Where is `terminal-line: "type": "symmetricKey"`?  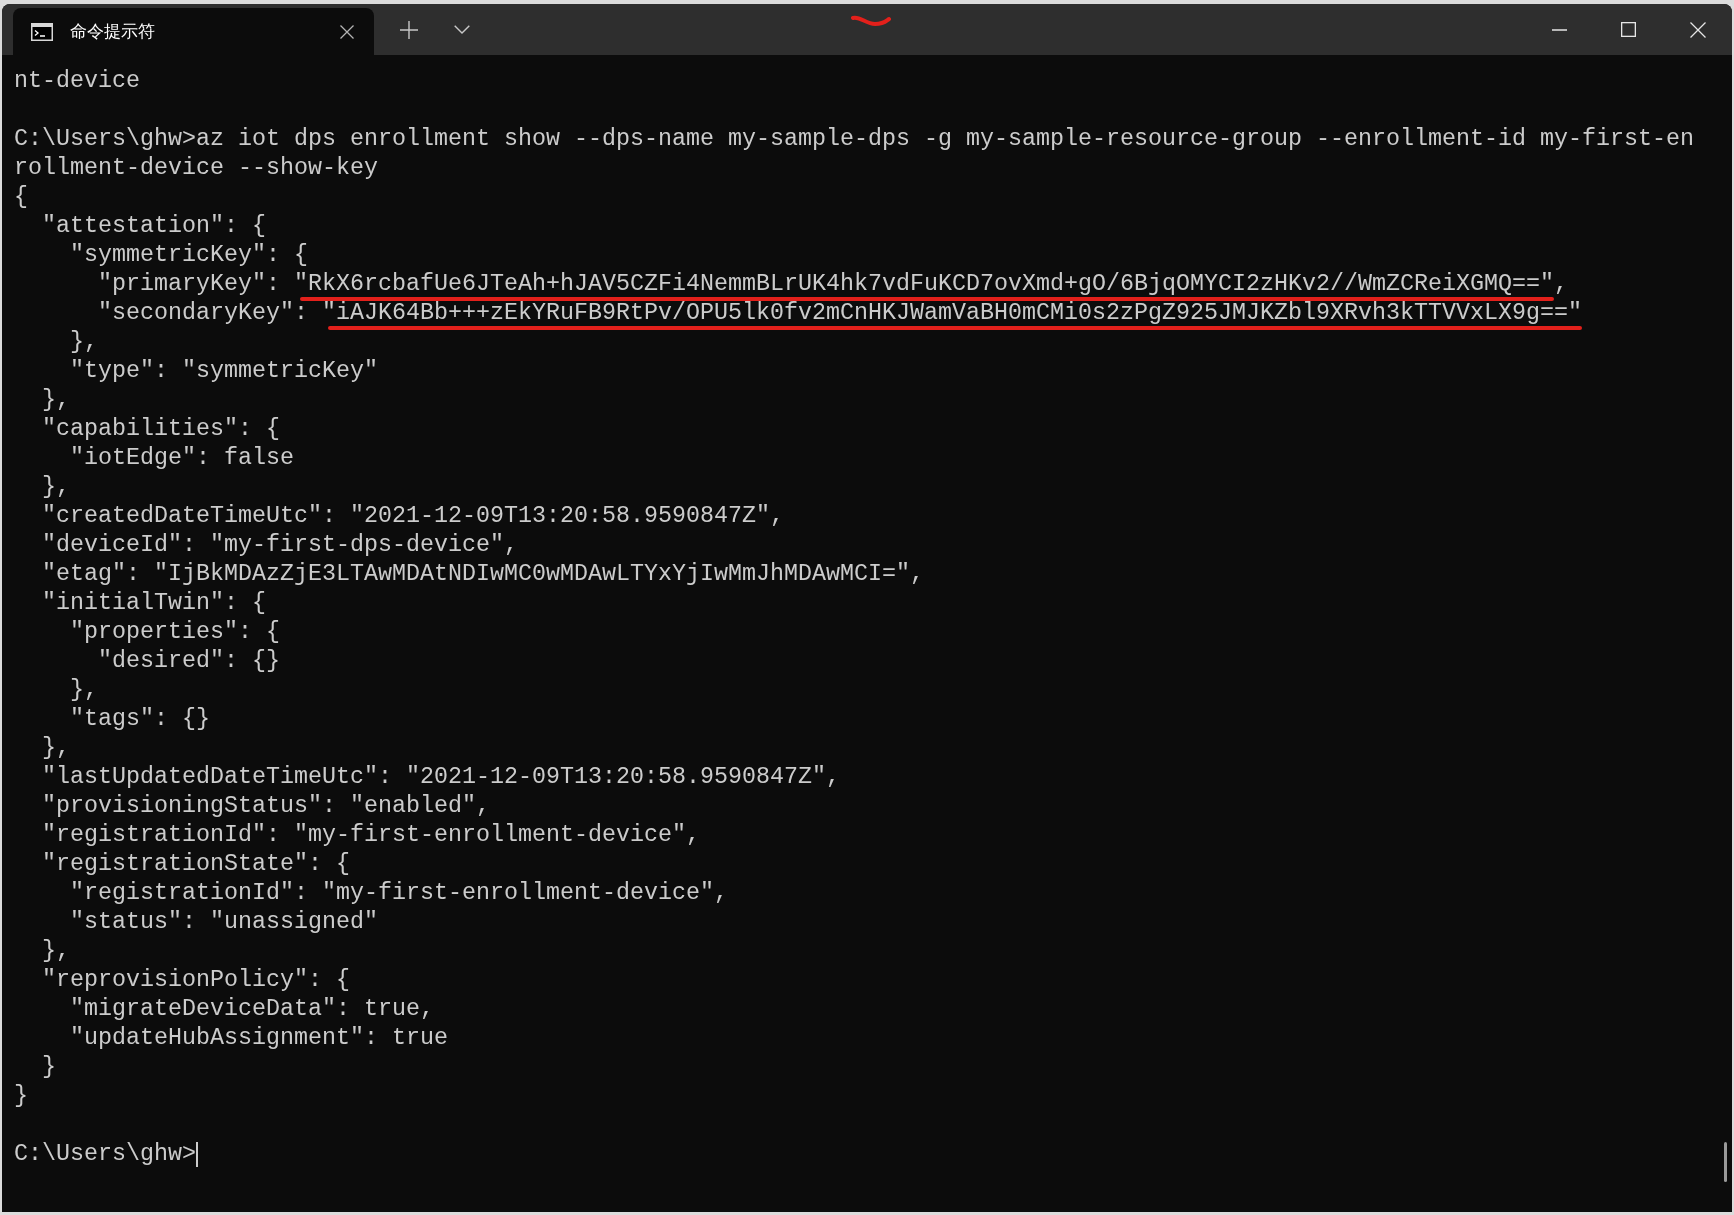
terminal-line: "type": "symmetricKey" is located at coordinates (224, 371).